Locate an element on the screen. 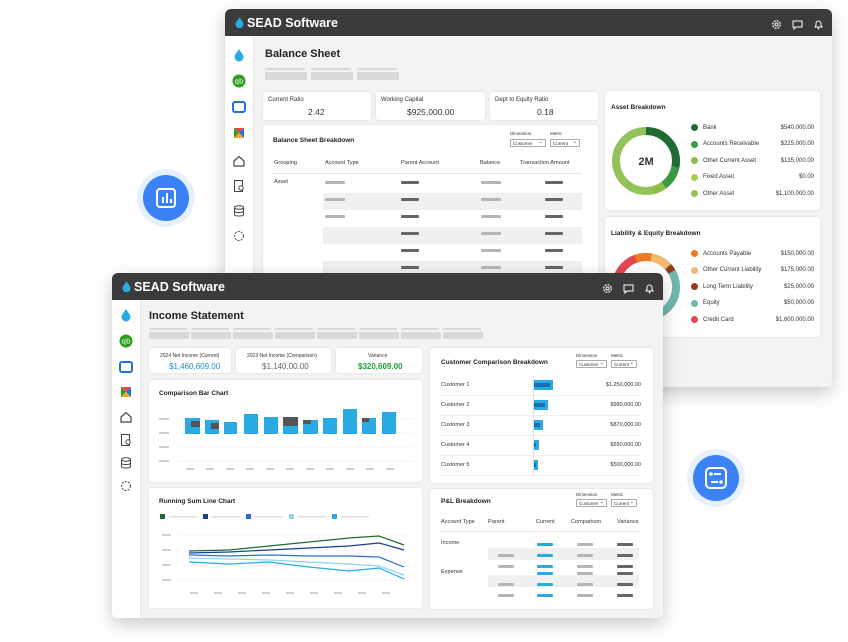  customer-value: $1,250,000.00 is located at coordinates (623, 385).